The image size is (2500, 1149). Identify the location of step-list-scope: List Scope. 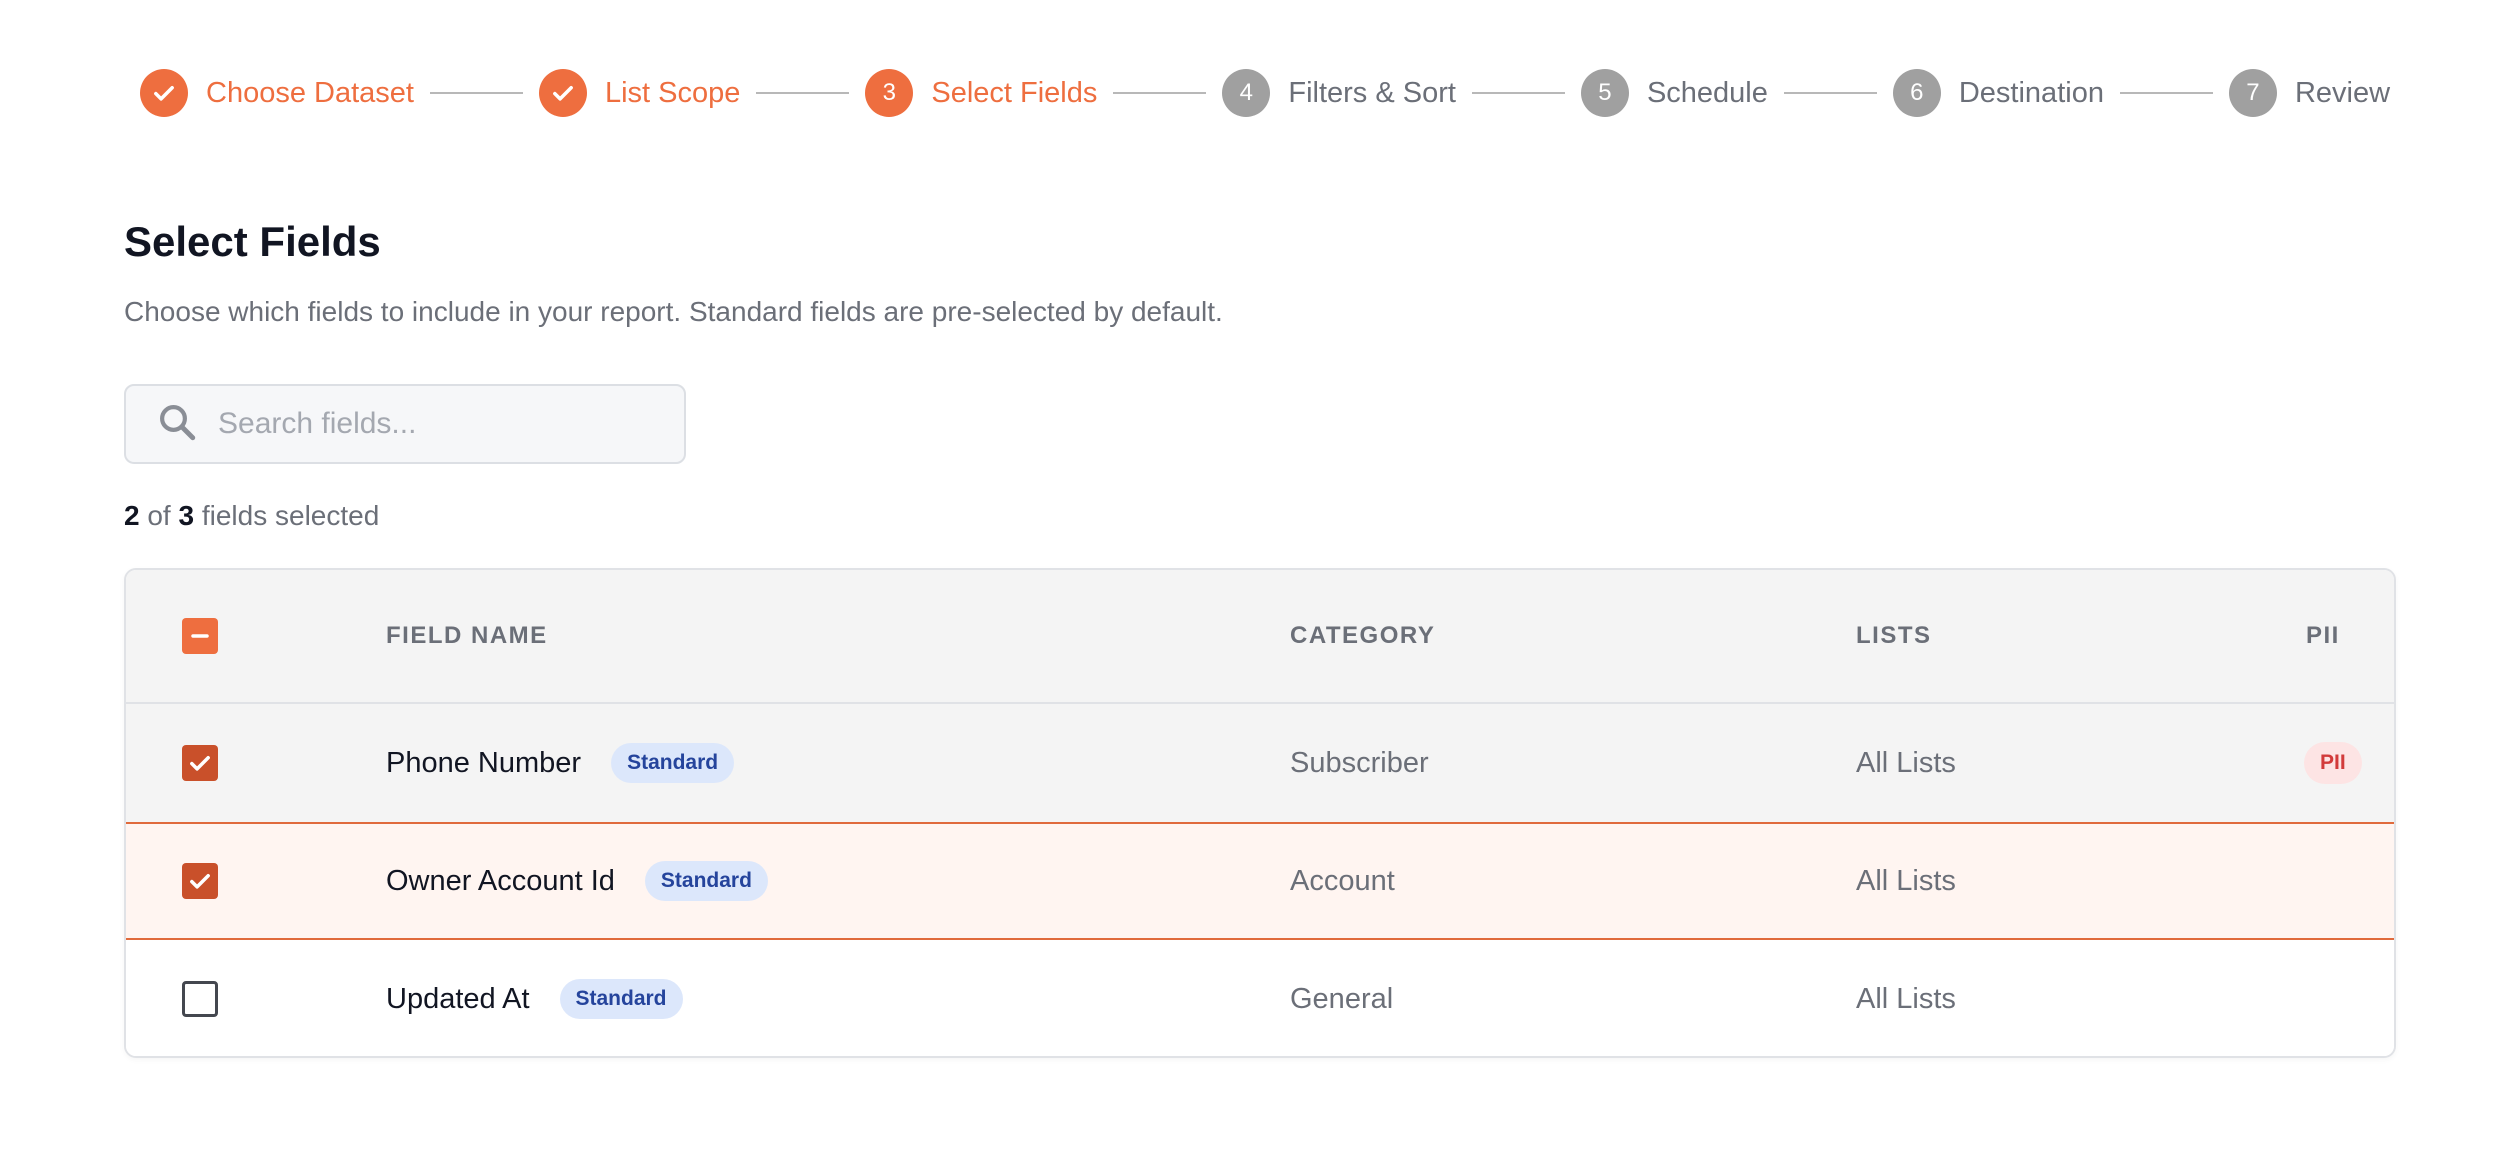
(639, 93).